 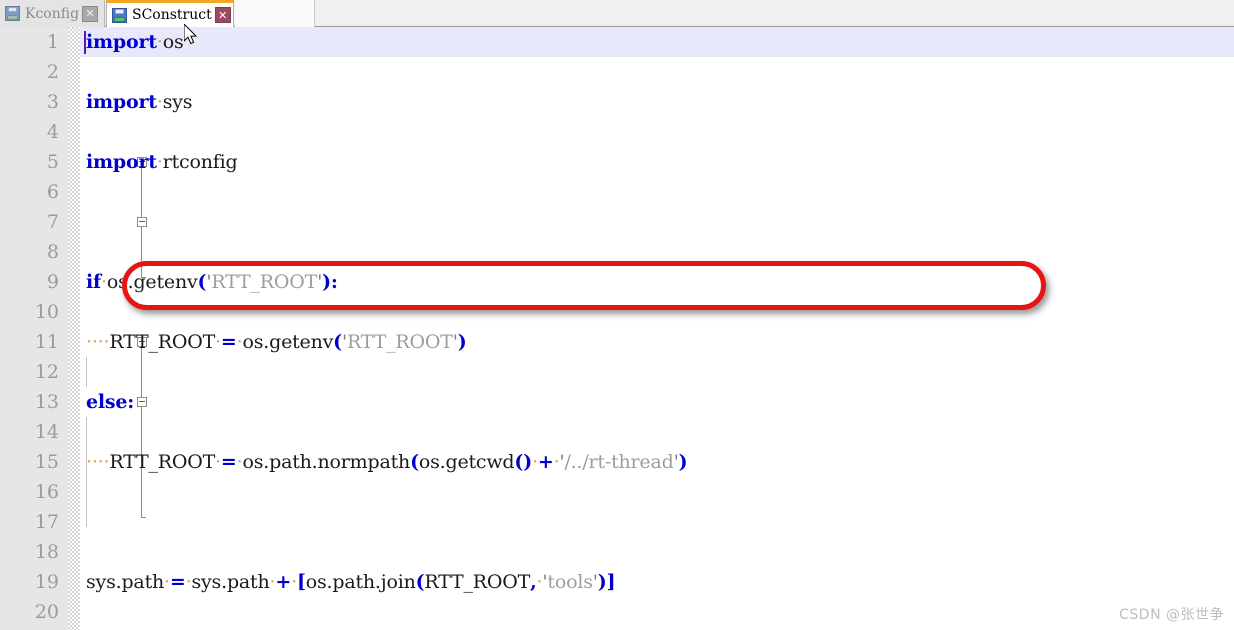 I want to click on tab-sconstruct-label: SConstruct, so click(x=172, y=15).